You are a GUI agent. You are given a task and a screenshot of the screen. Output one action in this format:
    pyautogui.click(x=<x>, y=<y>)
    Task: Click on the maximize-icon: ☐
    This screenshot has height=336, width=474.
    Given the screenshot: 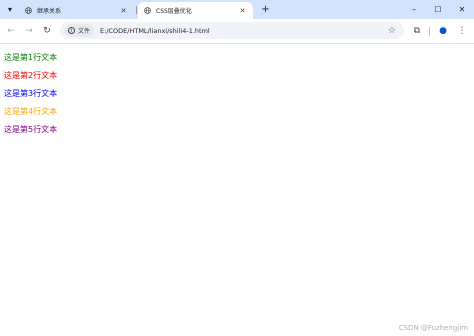 What is the action you would take?
    pyautogui.click(x=438, y=9)
    